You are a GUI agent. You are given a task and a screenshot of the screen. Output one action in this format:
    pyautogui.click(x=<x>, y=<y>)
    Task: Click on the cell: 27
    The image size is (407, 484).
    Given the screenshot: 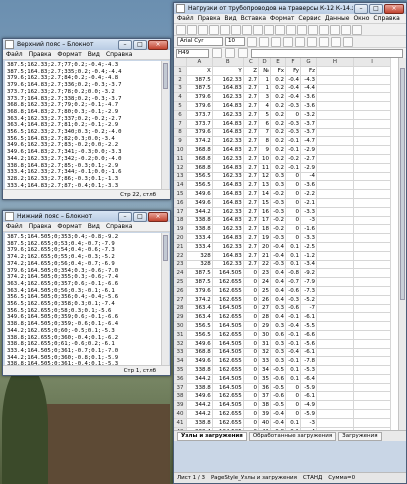 What is the action you would take?
    pyautogui.click(x=264, y=309)
    